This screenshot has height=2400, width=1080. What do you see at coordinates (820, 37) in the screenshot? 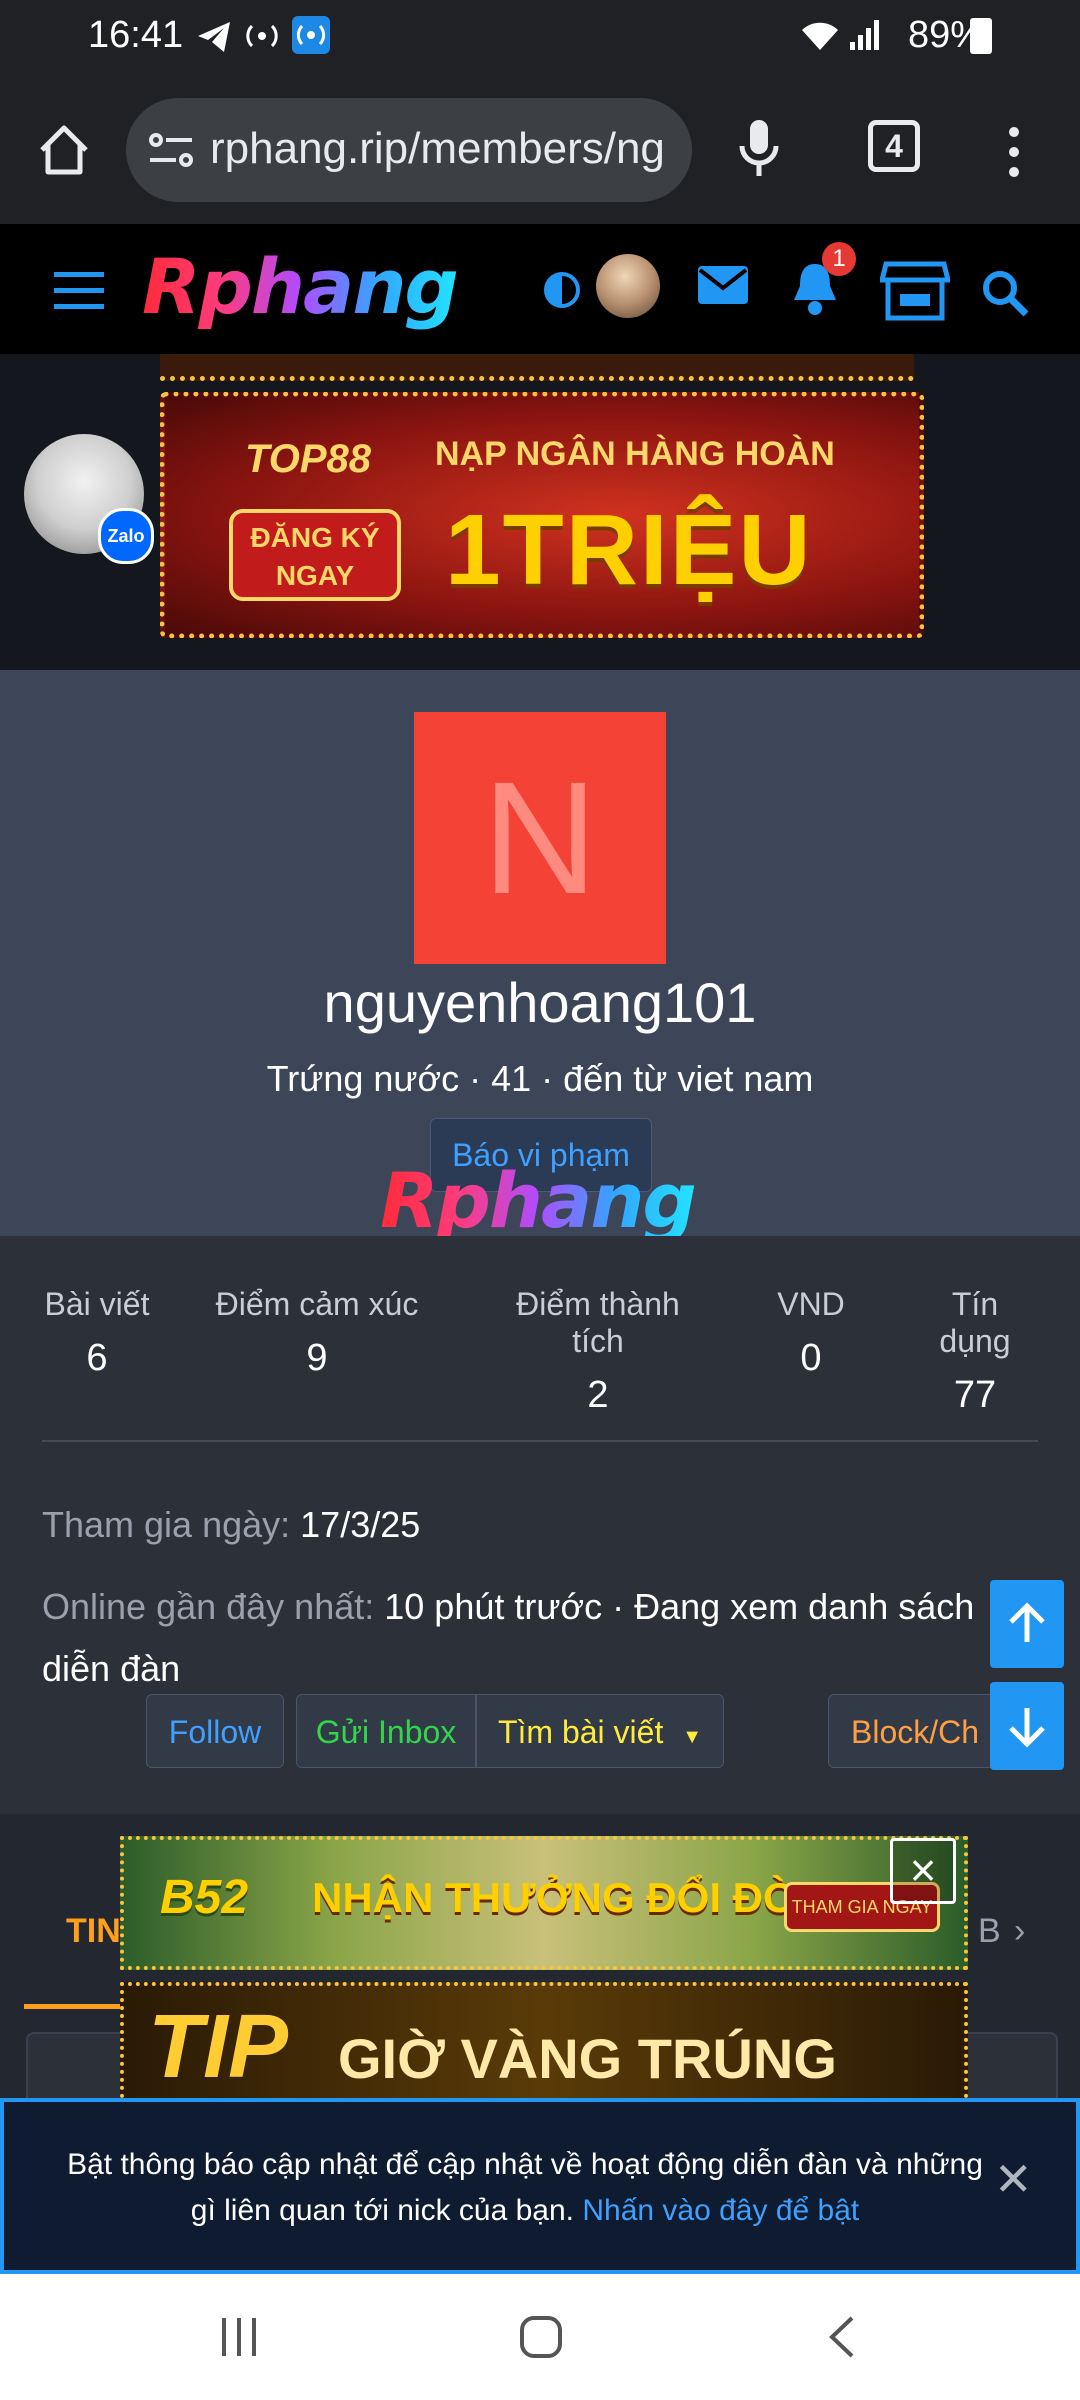
I see `wifi-icon` at bounding box center [820, 37].